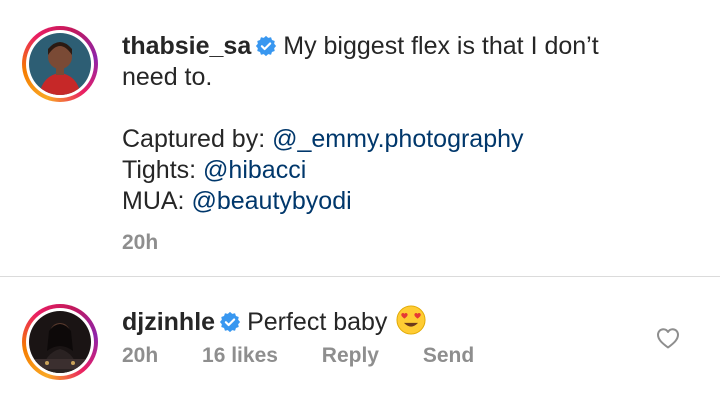 This screenshot has width=720, height=404. What do you see at coordinates (140, 242) in the screenshot?
I see `caption-timestamp: 20h` at bounding box center [140, 242].